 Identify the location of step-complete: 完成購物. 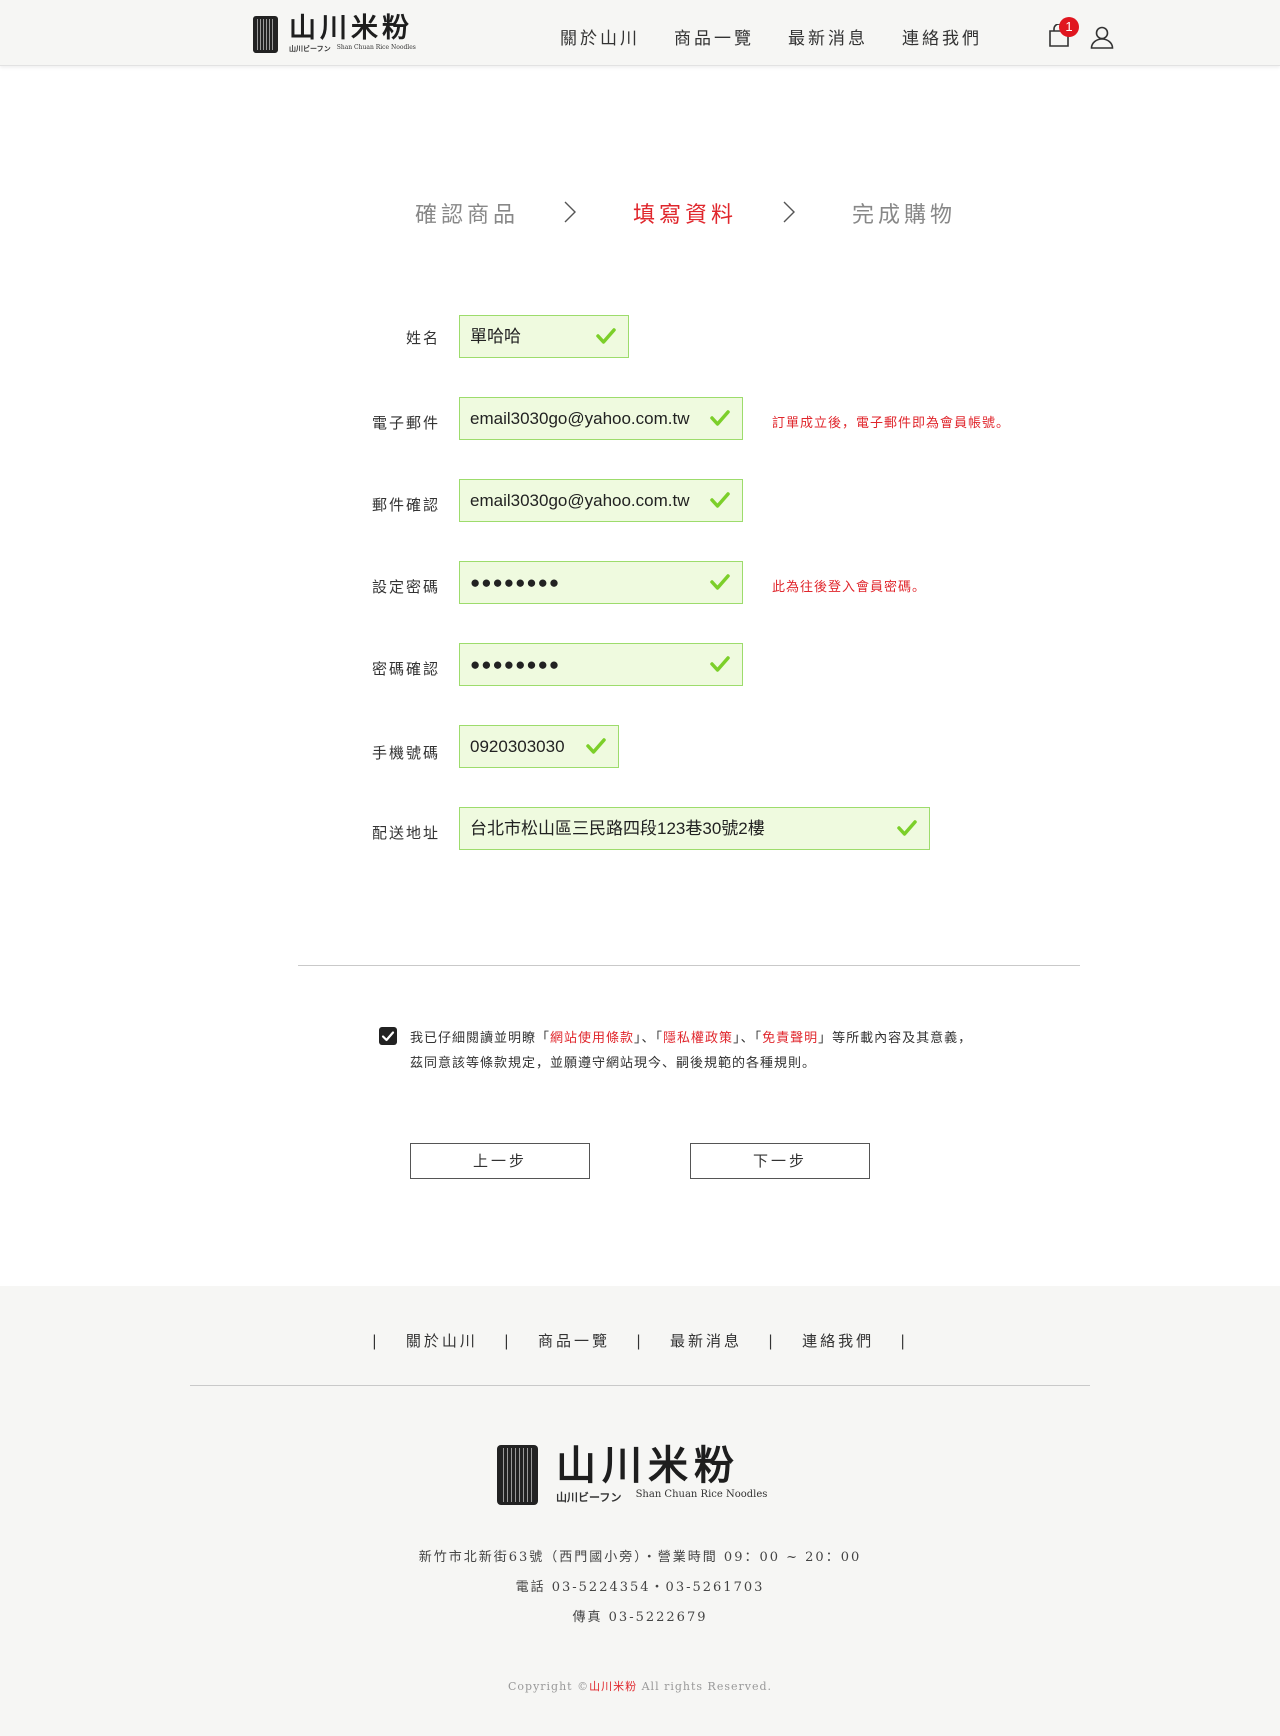
(904, 215).